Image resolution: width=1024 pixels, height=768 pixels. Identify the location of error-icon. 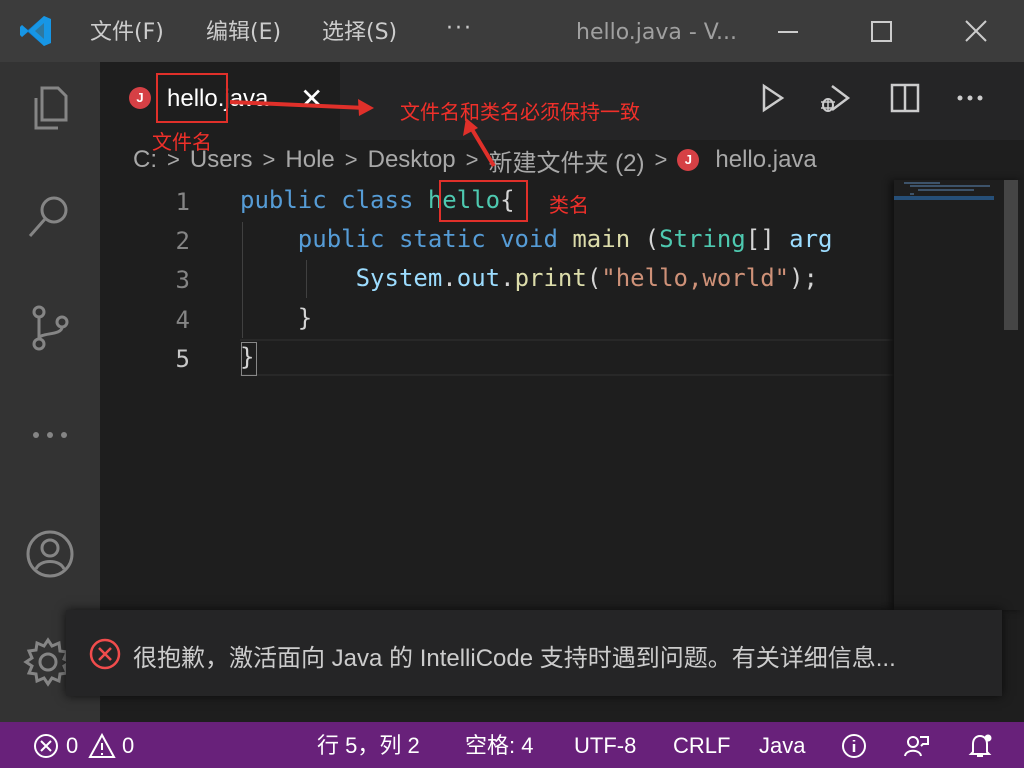
(105, 654).